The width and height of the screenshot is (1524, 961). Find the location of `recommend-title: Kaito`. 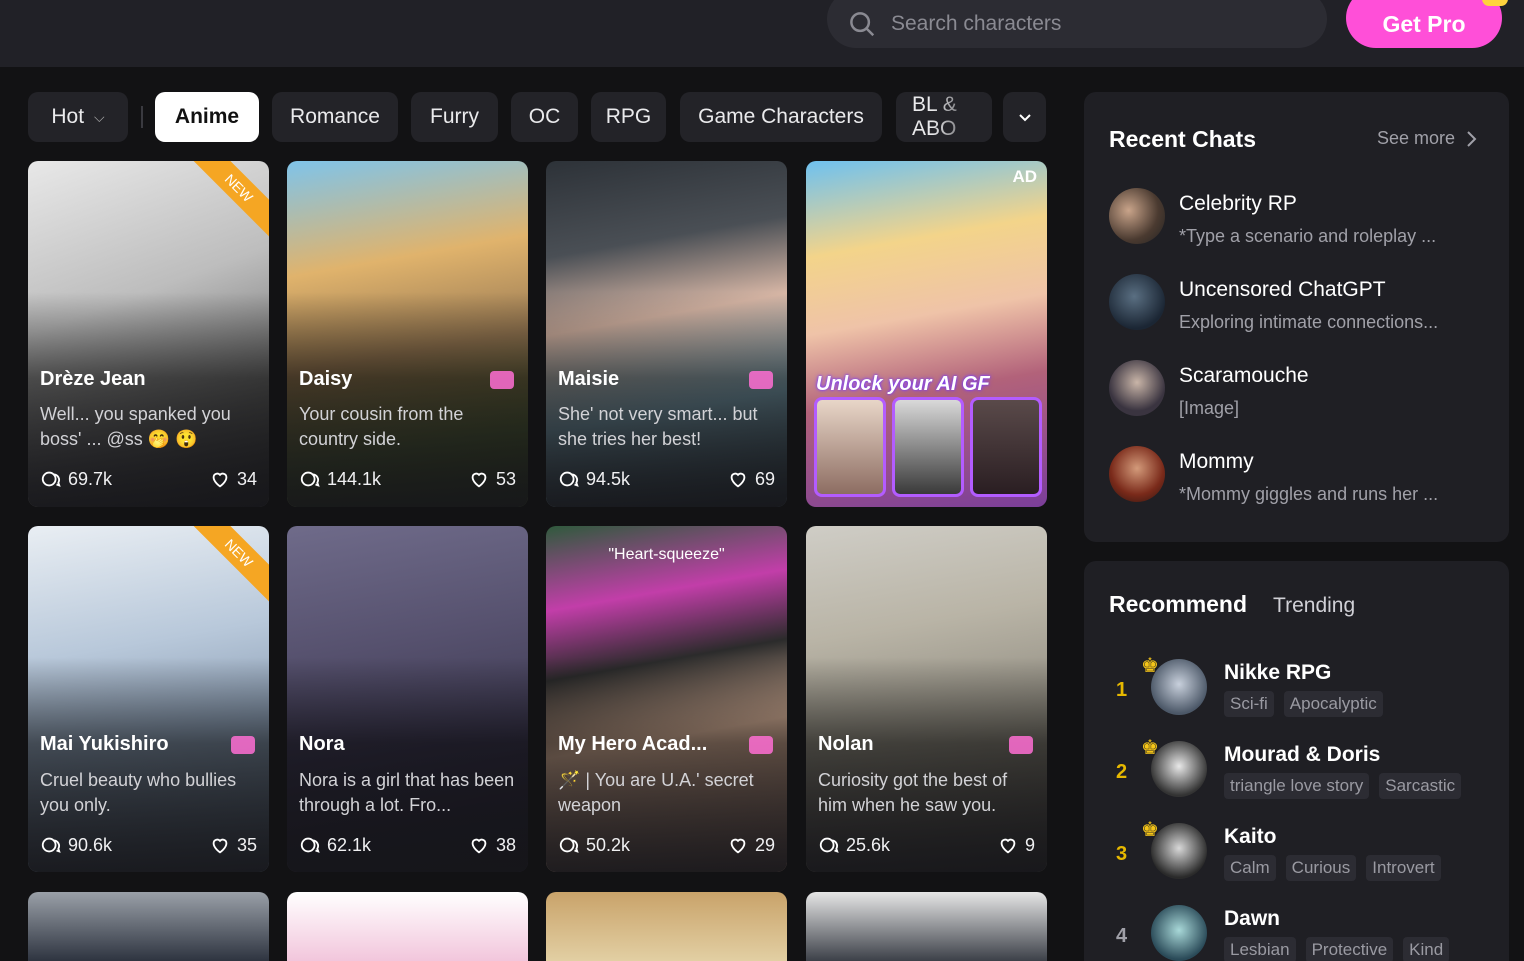

recommend-title: Kaito is located at coordinates (1250, 836).